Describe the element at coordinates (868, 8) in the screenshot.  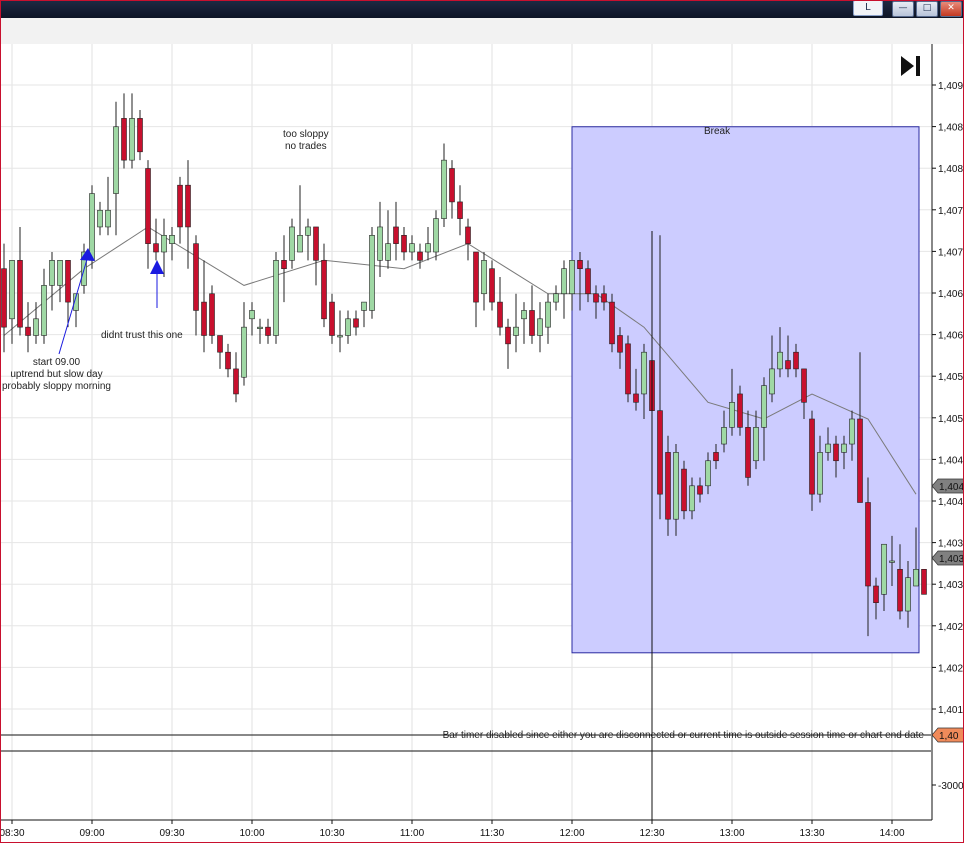
I see `layout-button: L` at that location.